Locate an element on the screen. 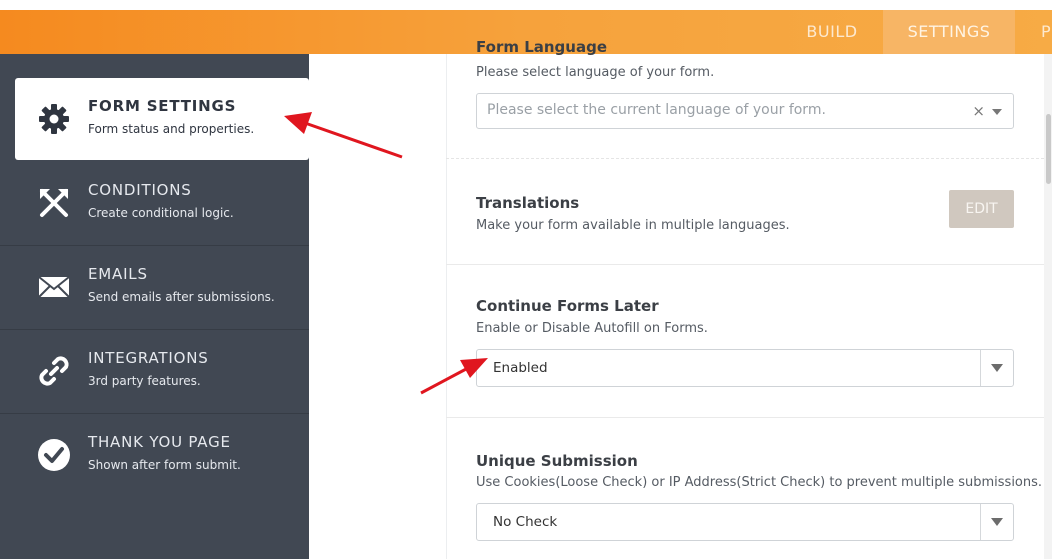  annotation-arrows is located at coordinates (386, 253).